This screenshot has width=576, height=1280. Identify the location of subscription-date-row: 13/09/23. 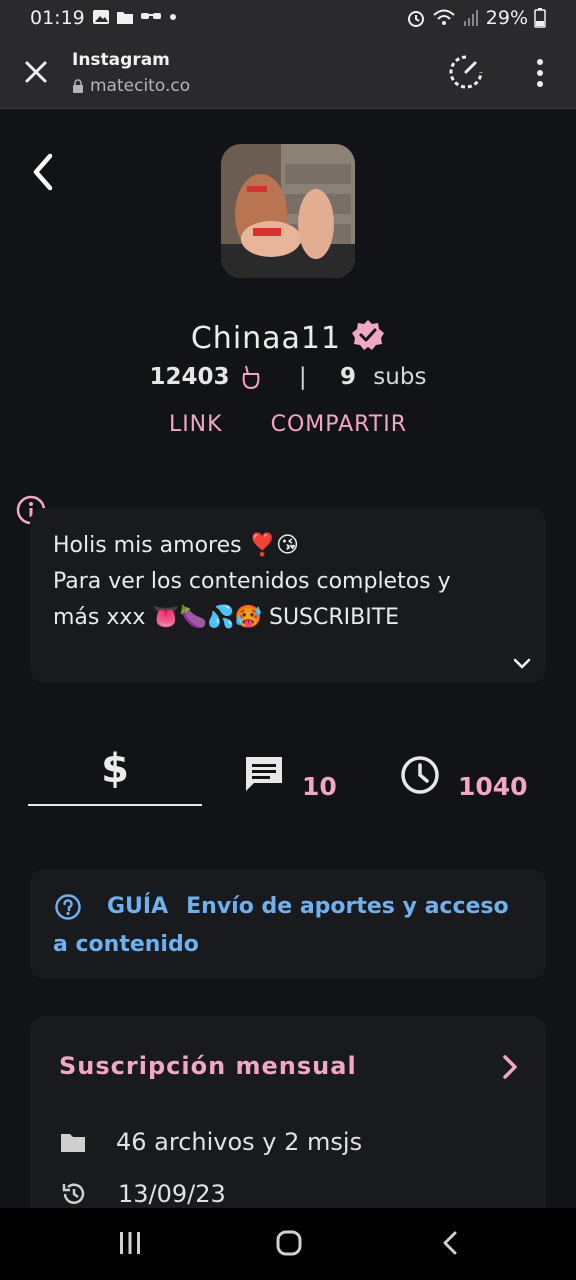
(143, 1194).